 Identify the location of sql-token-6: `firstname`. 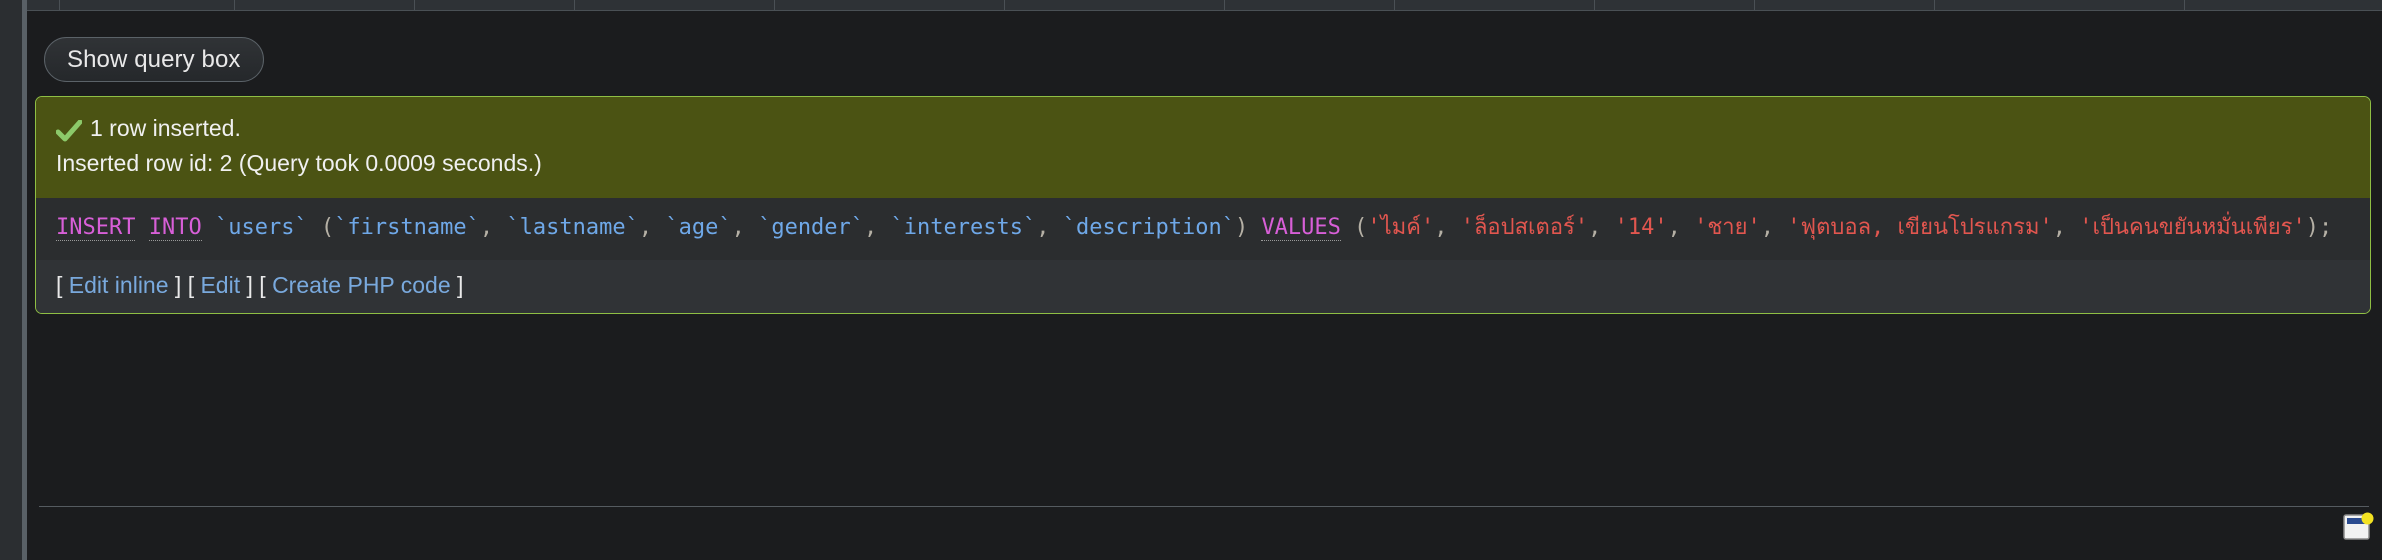
(407, 227).